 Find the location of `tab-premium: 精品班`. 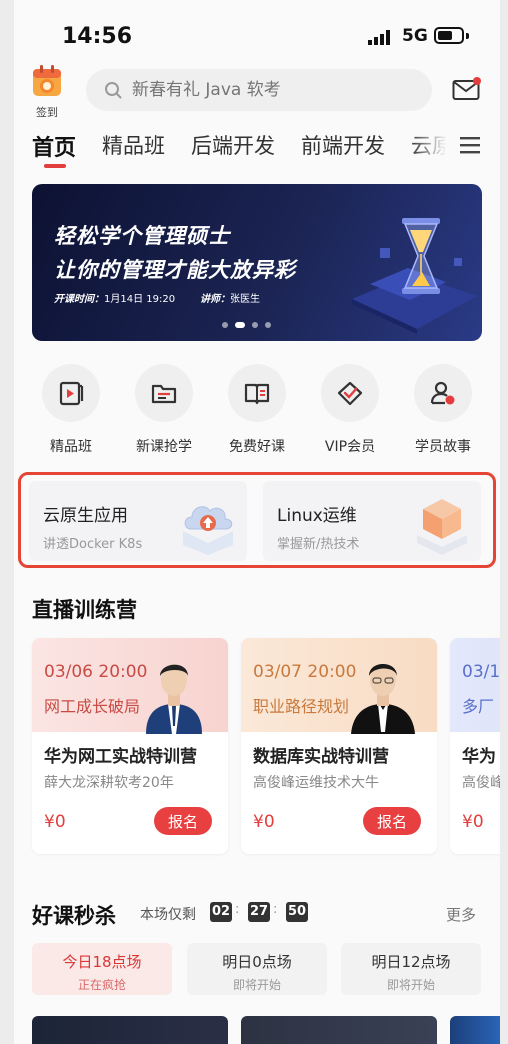

tab-premium: 精品班 is located at coordinates (133, 145).